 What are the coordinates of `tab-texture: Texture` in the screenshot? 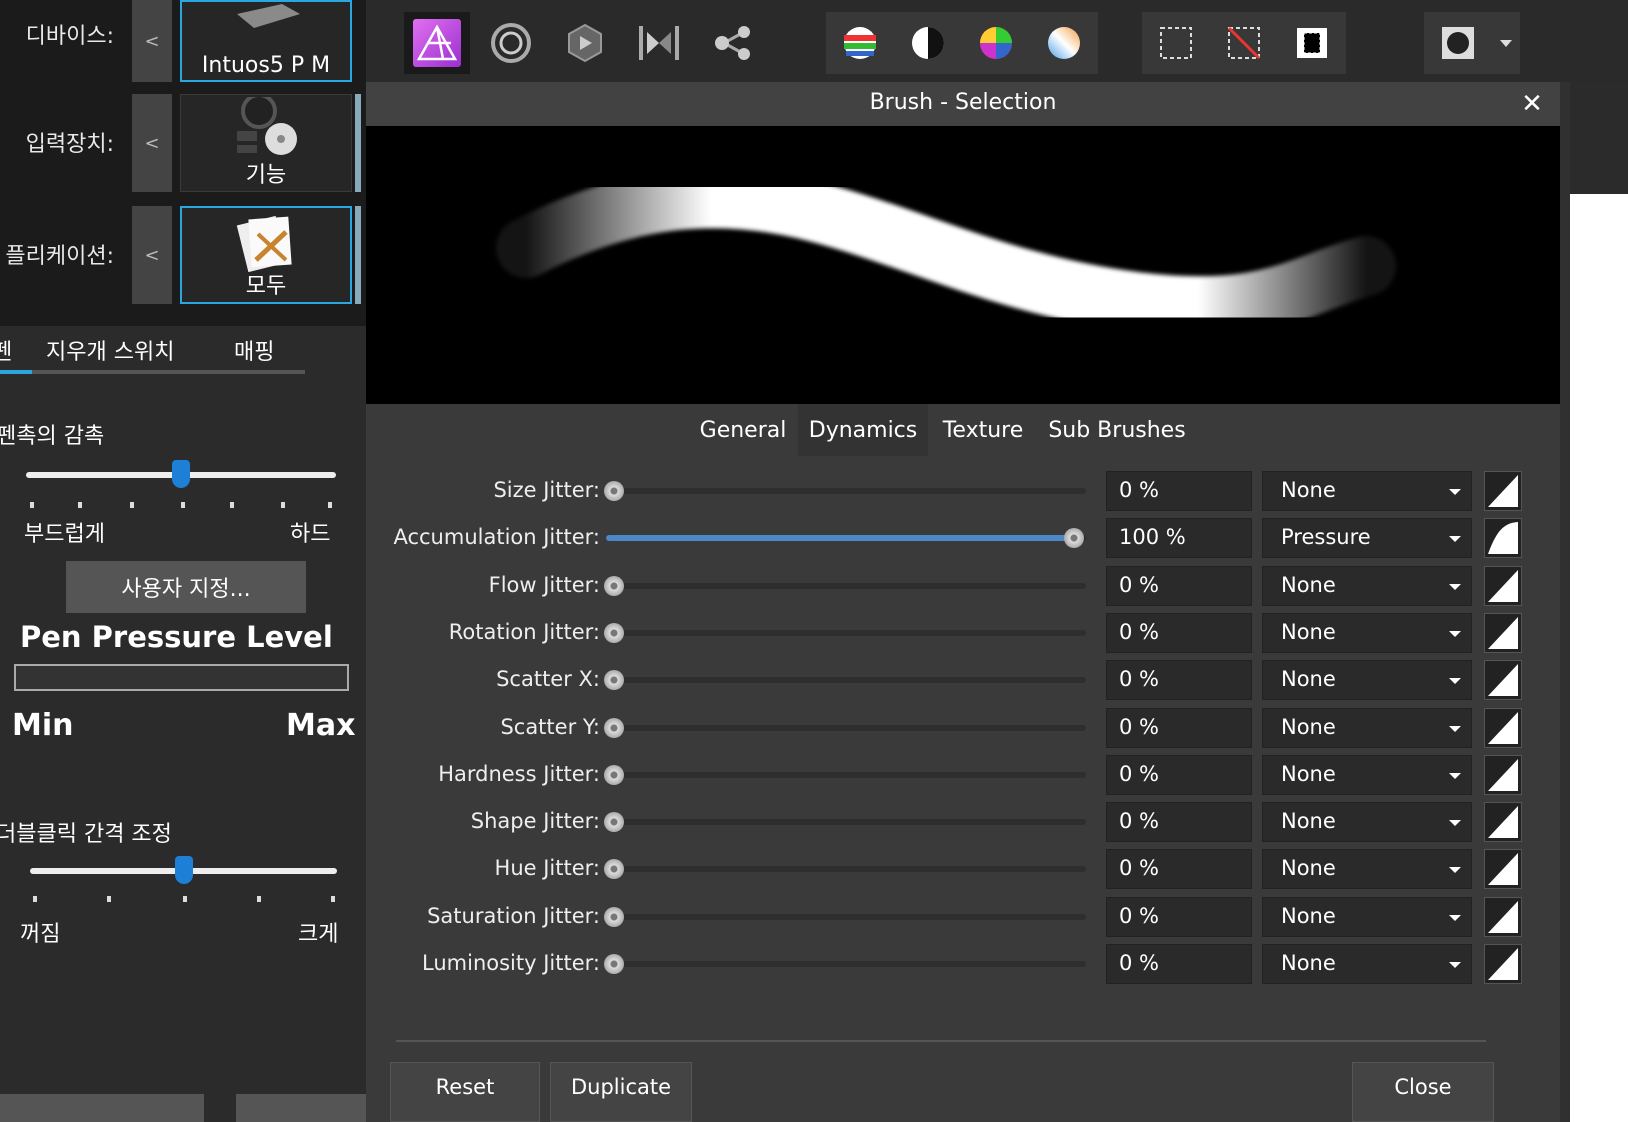 It's located at (983, 430).